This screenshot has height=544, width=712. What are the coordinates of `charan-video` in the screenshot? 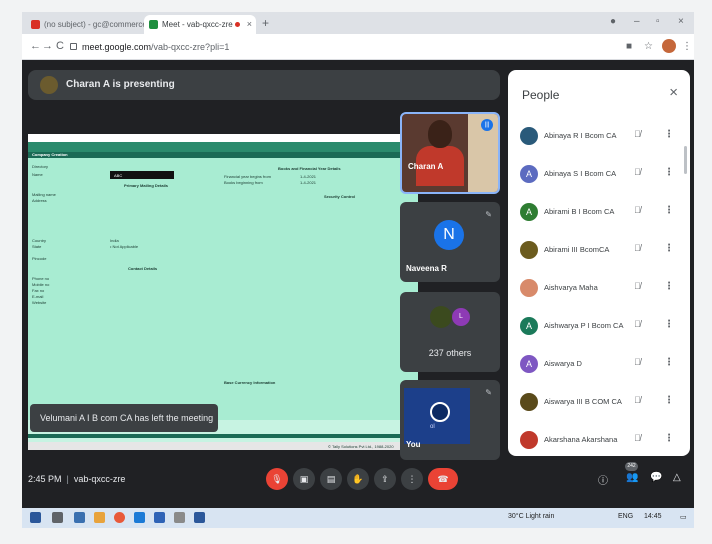 It's located at (440, 153).